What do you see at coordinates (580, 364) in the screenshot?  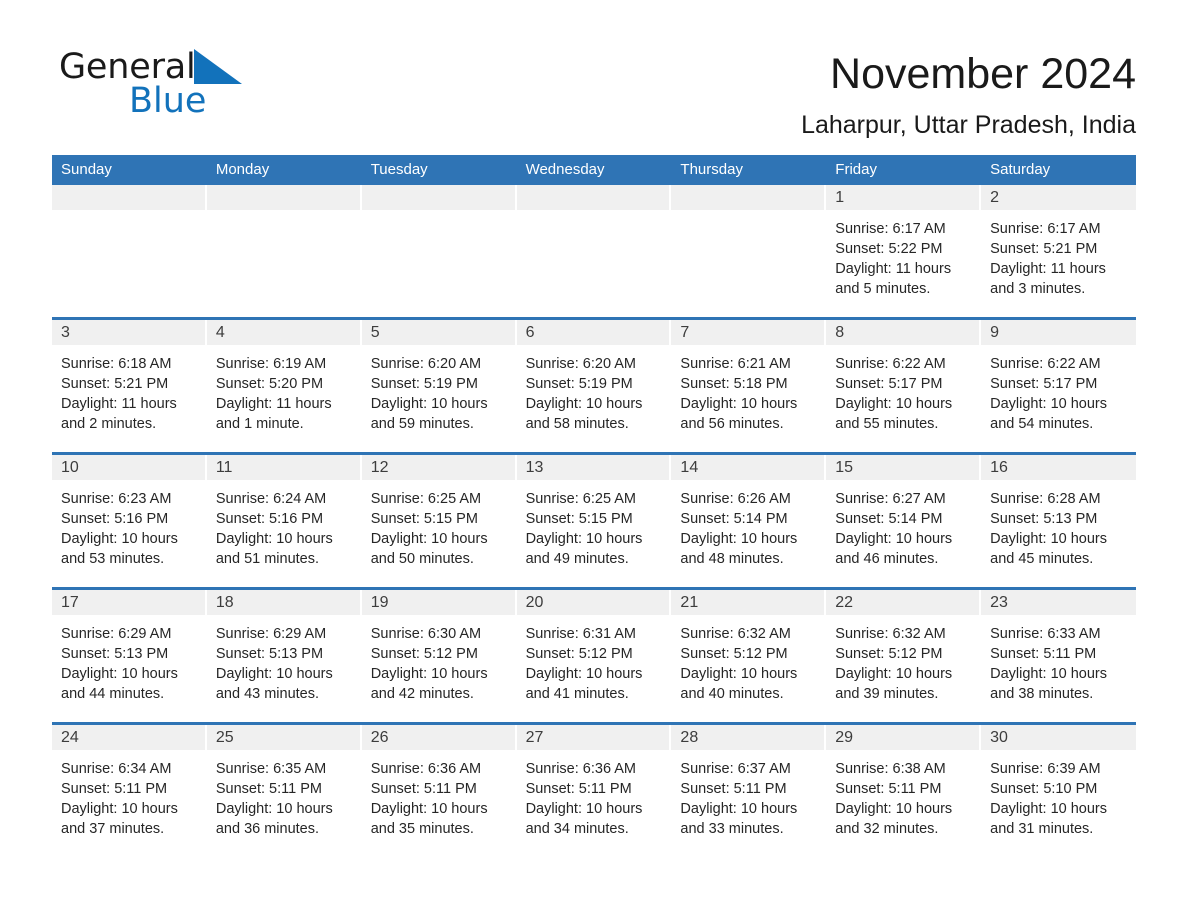 I see `sunrise-text: Sunrise: 6:20 AM` at bounding box center [580, 364].